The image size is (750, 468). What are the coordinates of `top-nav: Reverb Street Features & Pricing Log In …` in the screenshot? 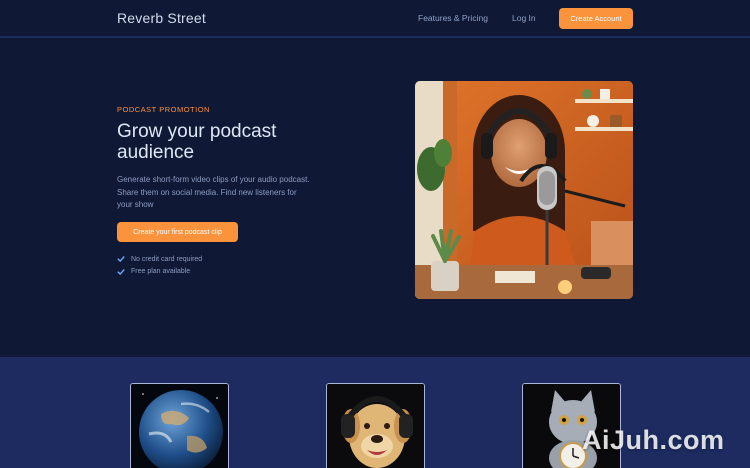 It's located at (375, 19).